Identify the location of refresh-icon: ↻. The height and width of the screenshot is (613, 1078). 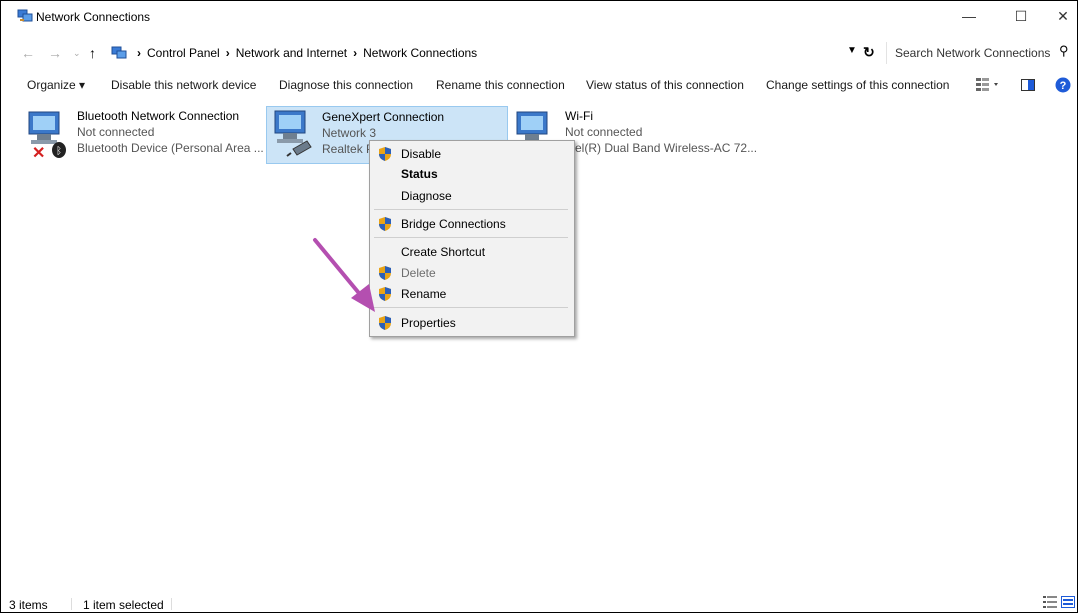
(869, 52).